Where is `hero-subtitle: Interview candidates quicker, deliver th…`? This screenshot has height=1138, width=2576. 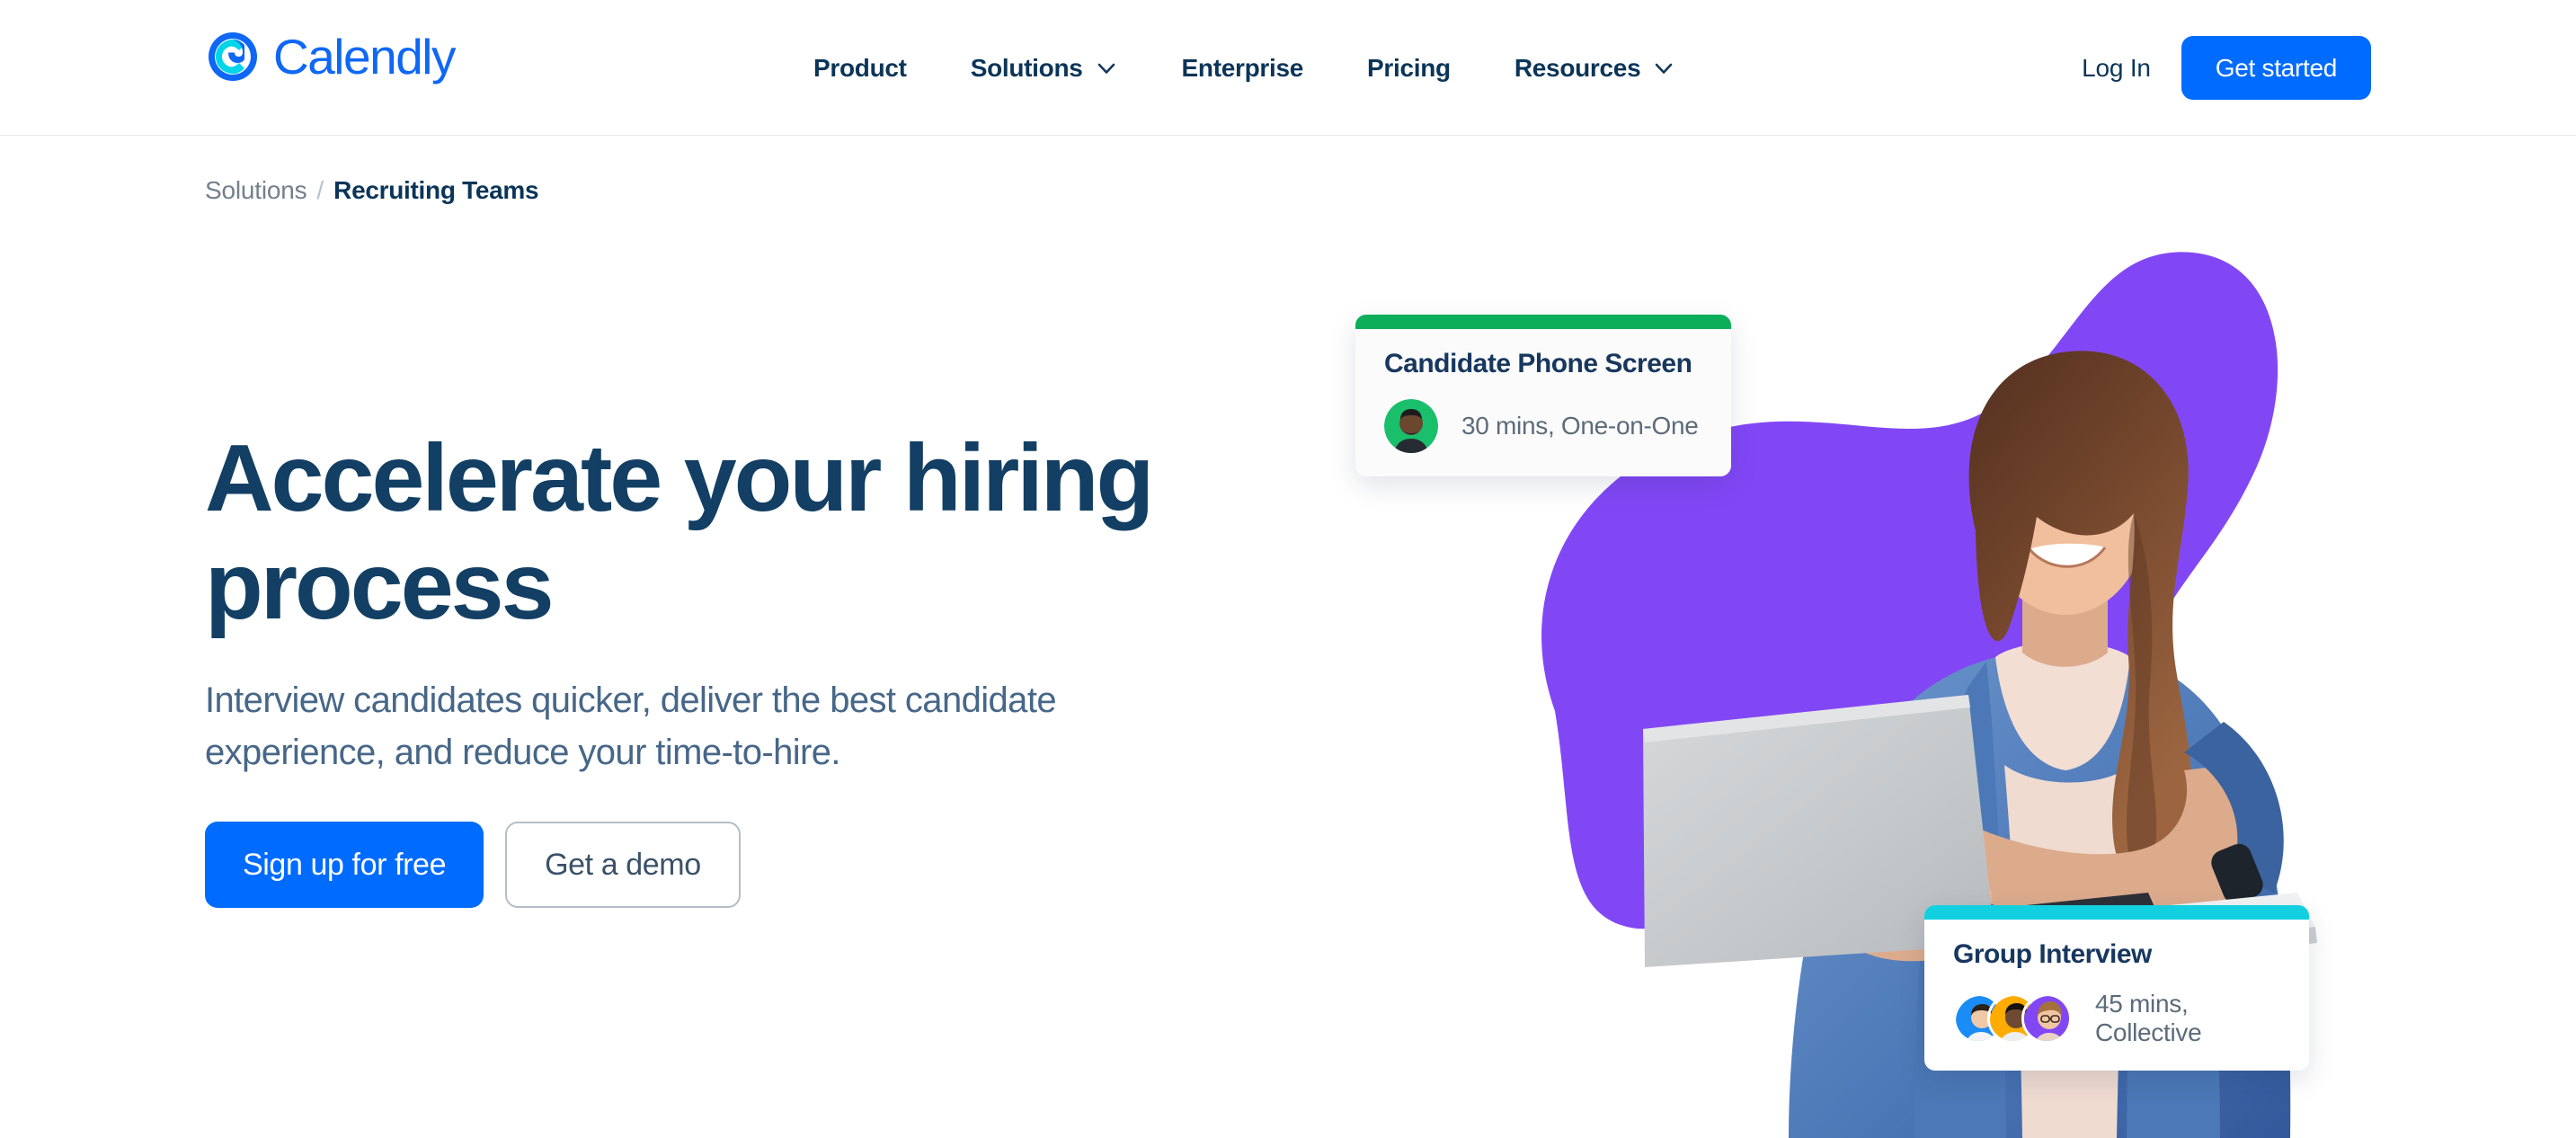 hero-subtitle: Interview candidates quicker, deliver th… is located at coordinates (631, 726).